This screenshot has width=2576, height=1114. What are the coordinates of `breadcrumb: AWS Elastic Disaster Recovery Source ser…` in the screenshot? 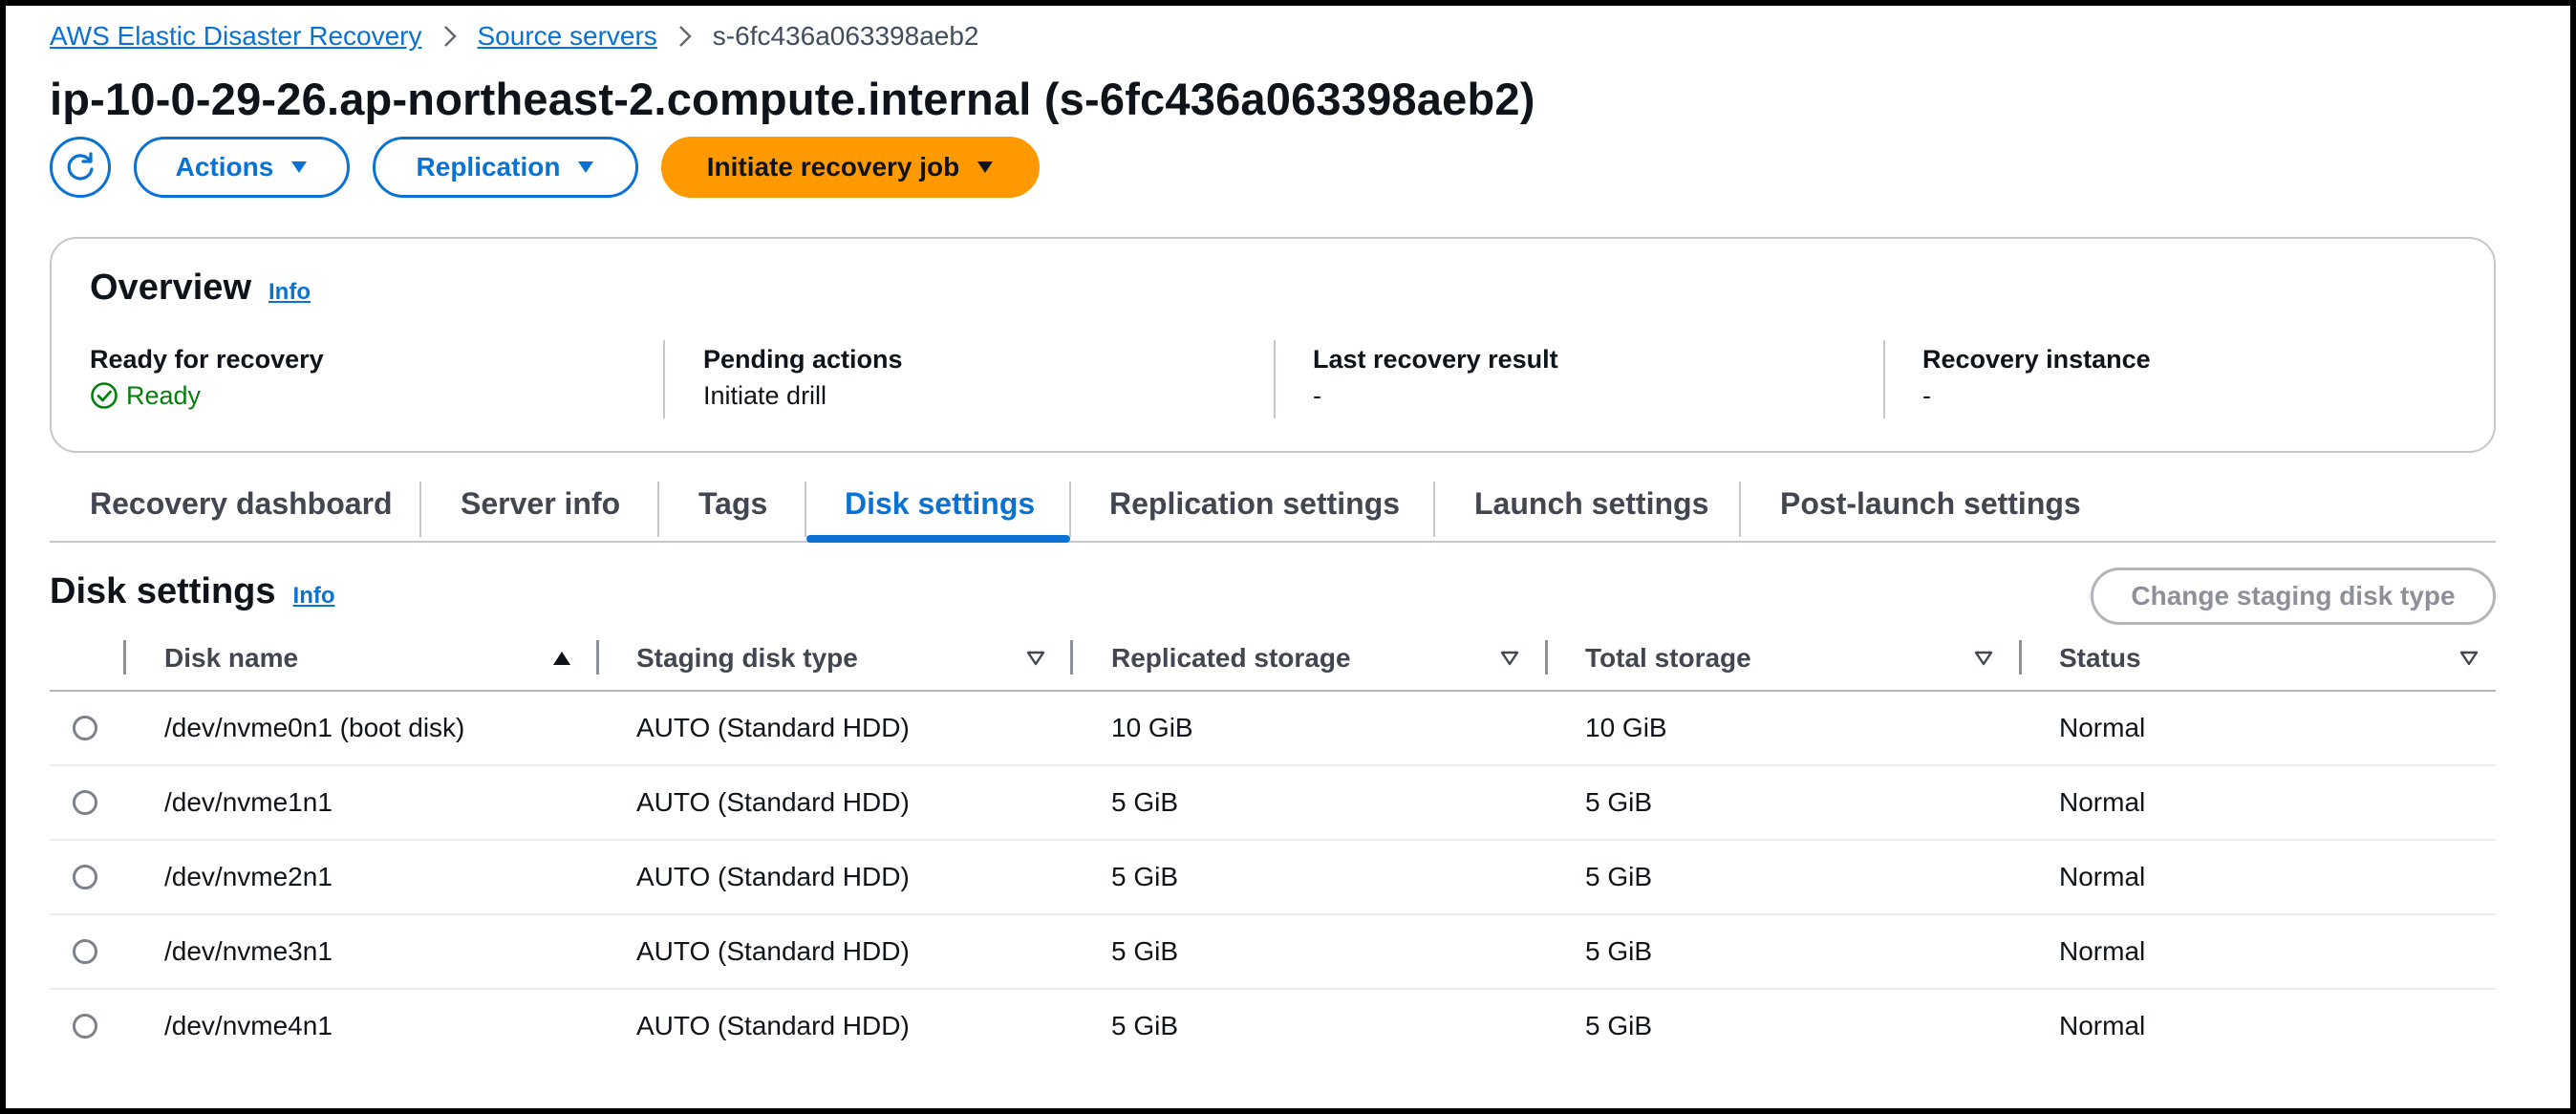 It's located at (514, 36).